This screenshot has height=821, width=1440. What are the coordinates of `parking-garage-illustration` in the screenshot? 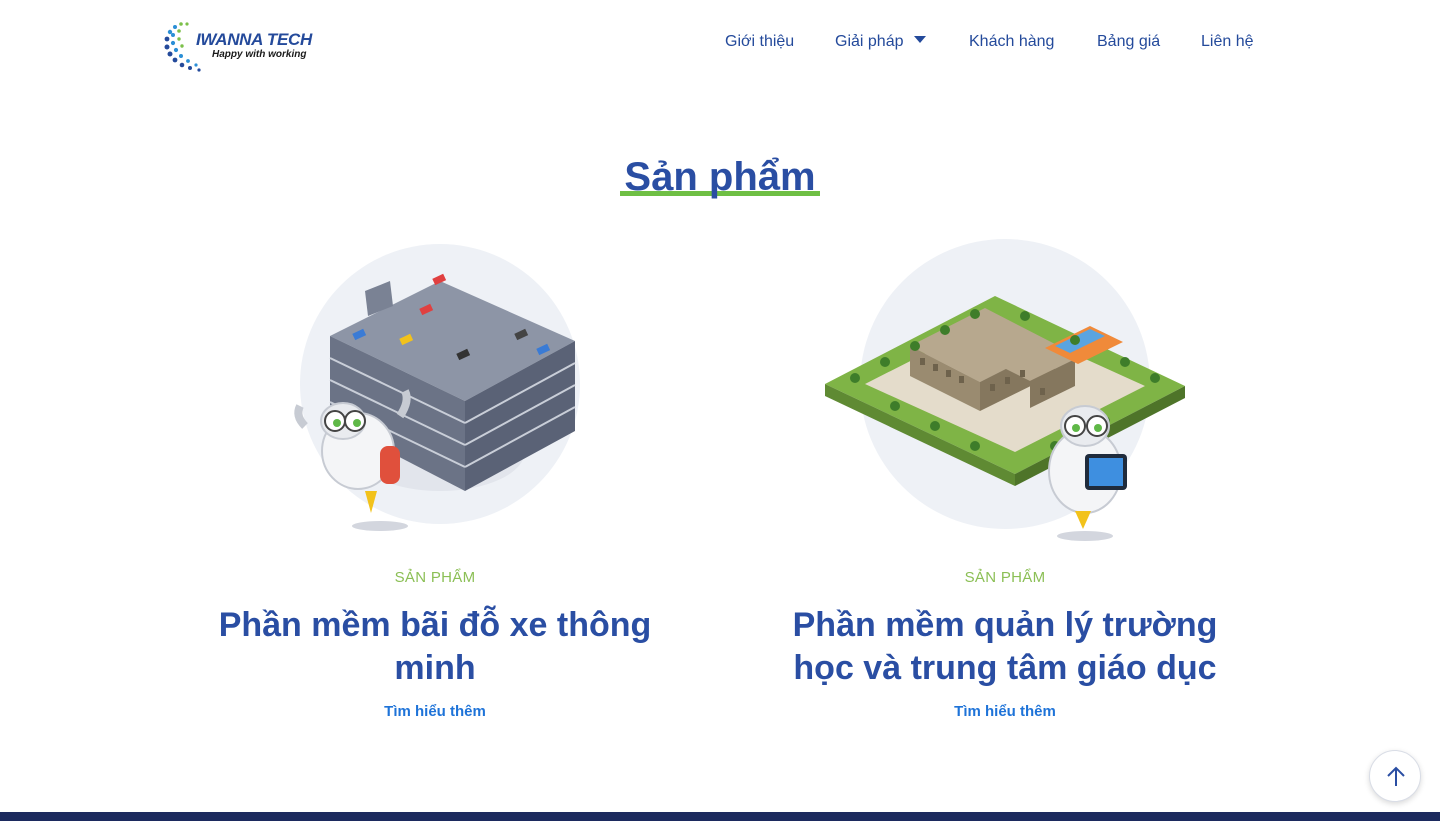 It's located at (435, 391).